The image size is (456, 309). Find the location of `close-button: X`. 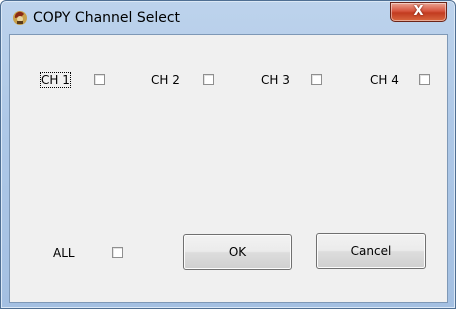

close-button: X is located at coordinates (418, 12).